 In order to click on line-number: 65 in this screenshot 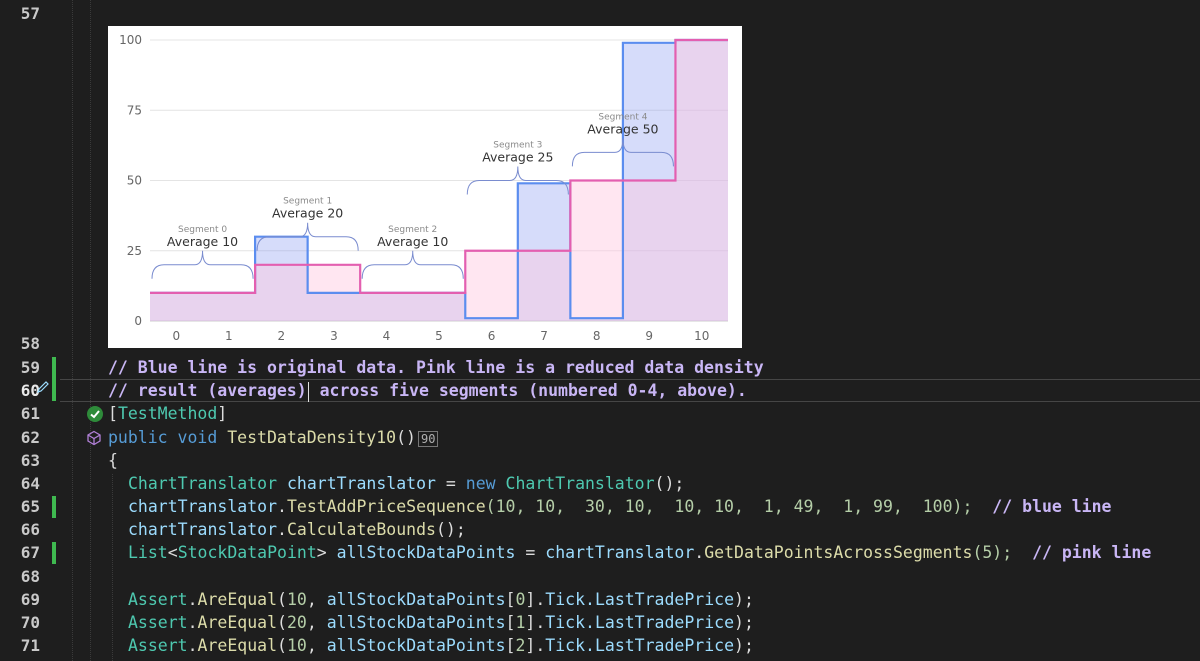, I will do `click(30, 506)`.